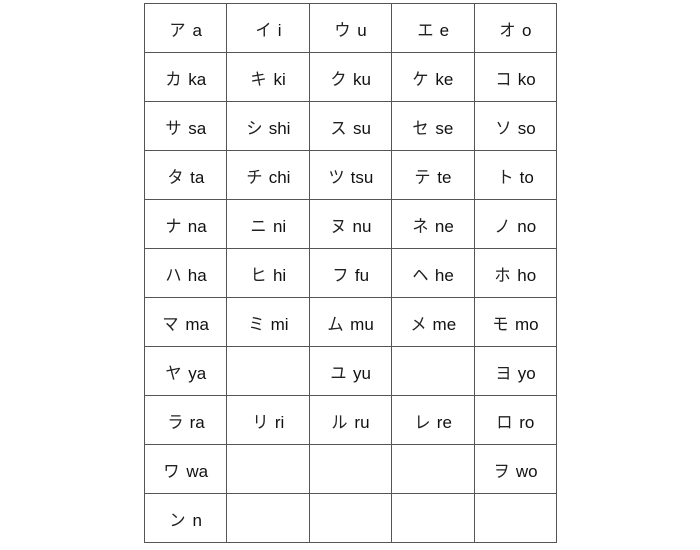 This screenshot has width=700, height=550. Describe the element at coordinates (433, 273) in the screenshot. I see `kana-cell: ヘ he` at that location.